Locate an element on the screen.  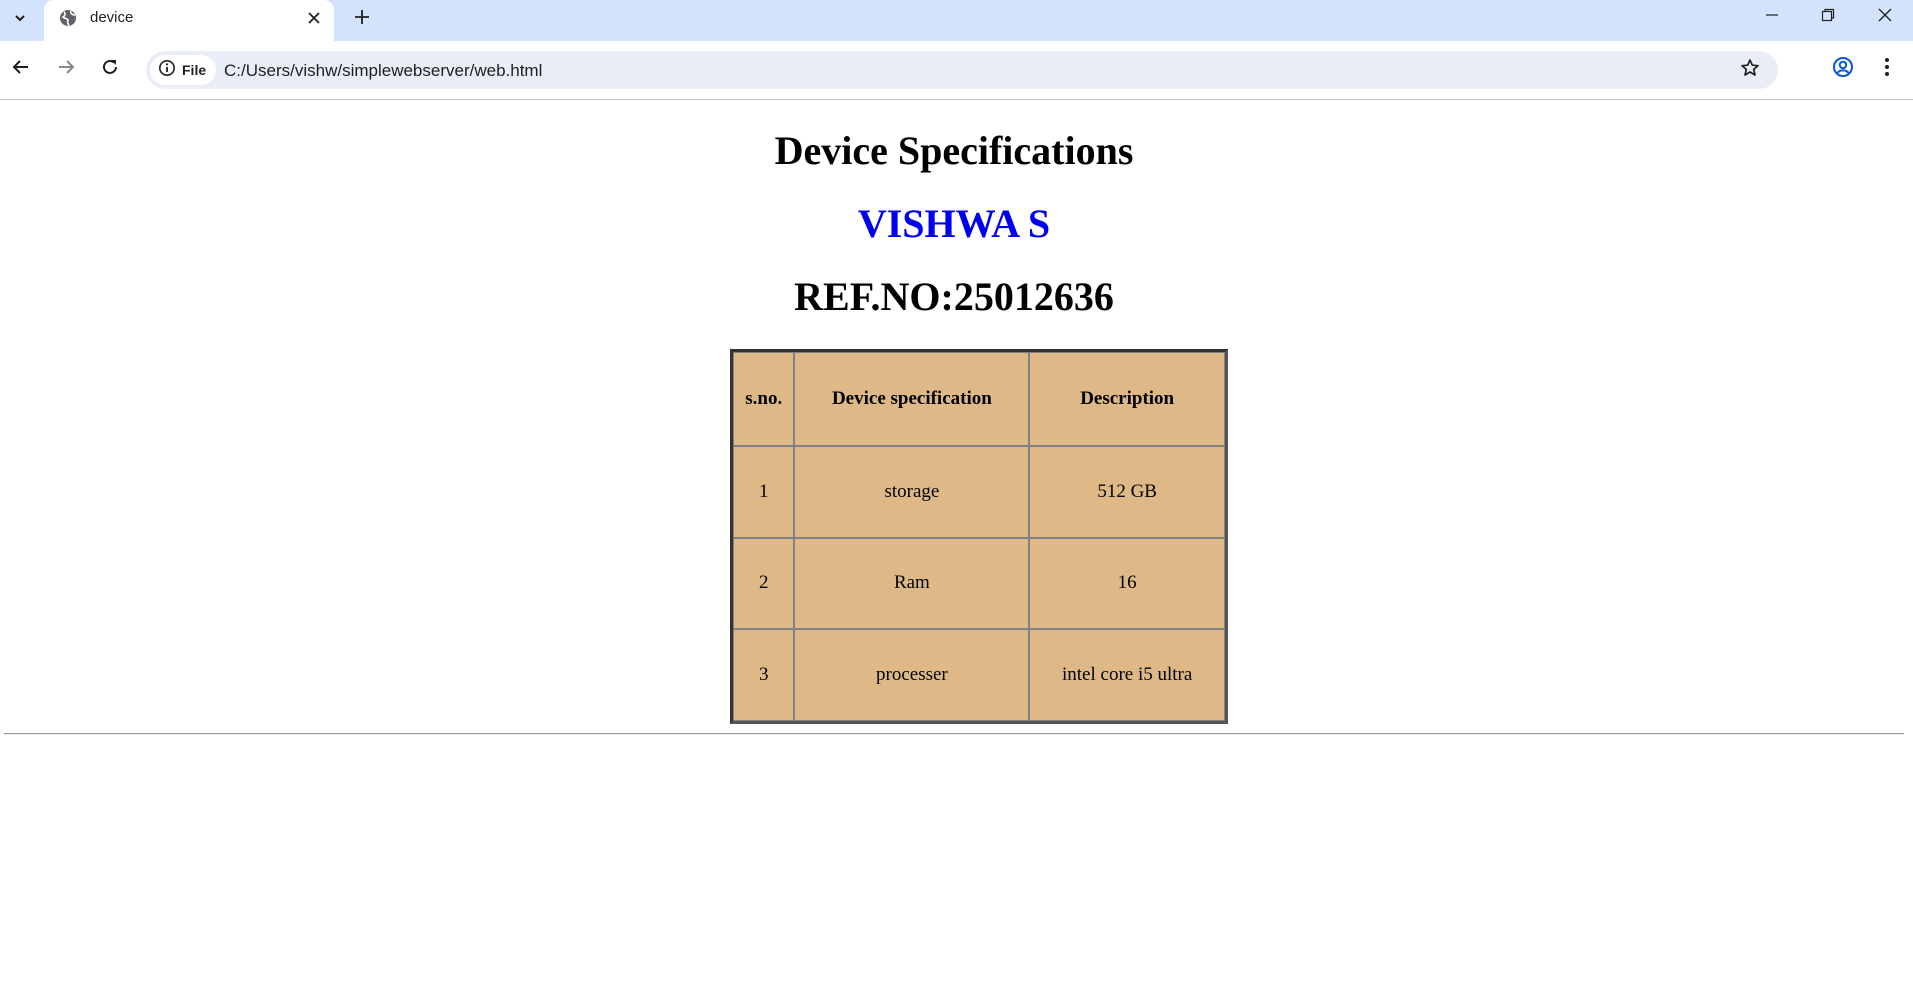
minimize-button is located at coordinates (1772, 17).